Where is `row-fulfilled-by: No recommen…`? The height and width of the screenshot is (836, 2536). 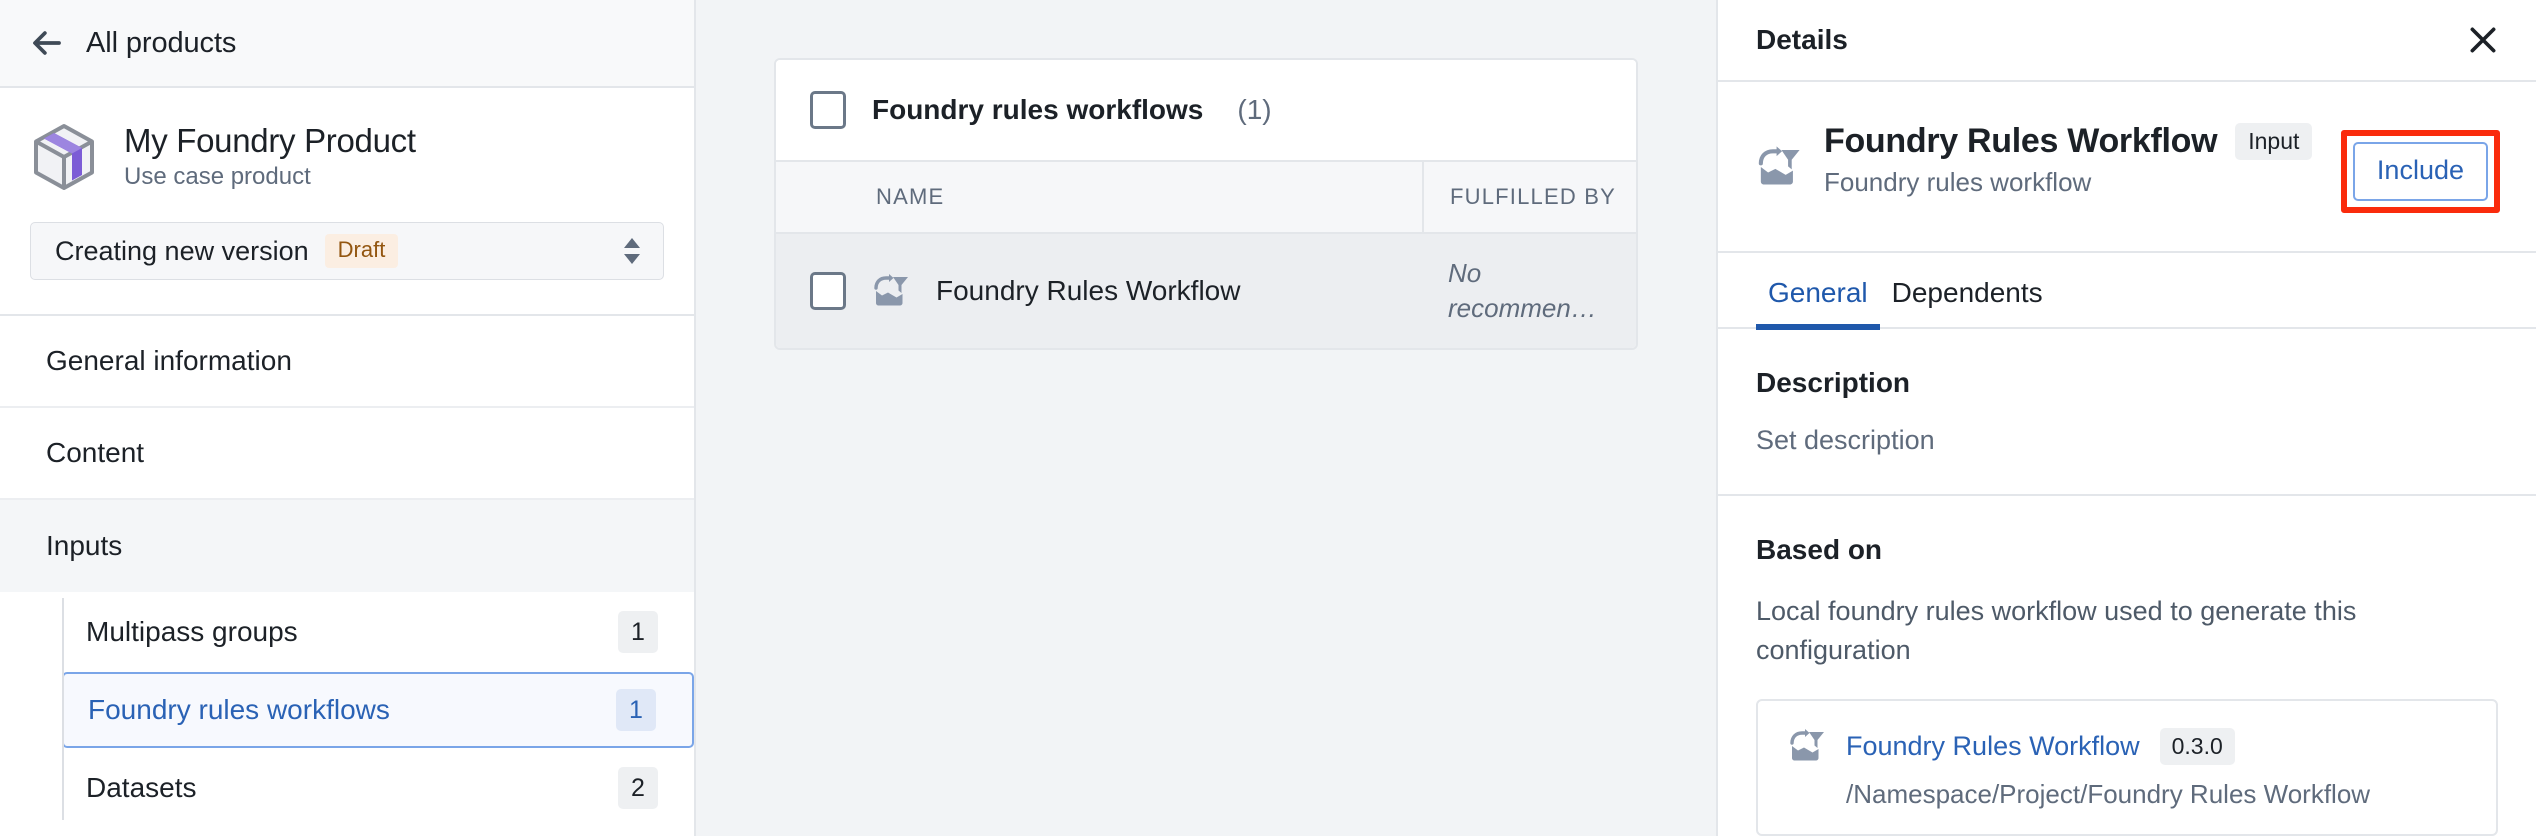 row-fulfilled-by: No recommen… is located at coordinates (1522, 290).